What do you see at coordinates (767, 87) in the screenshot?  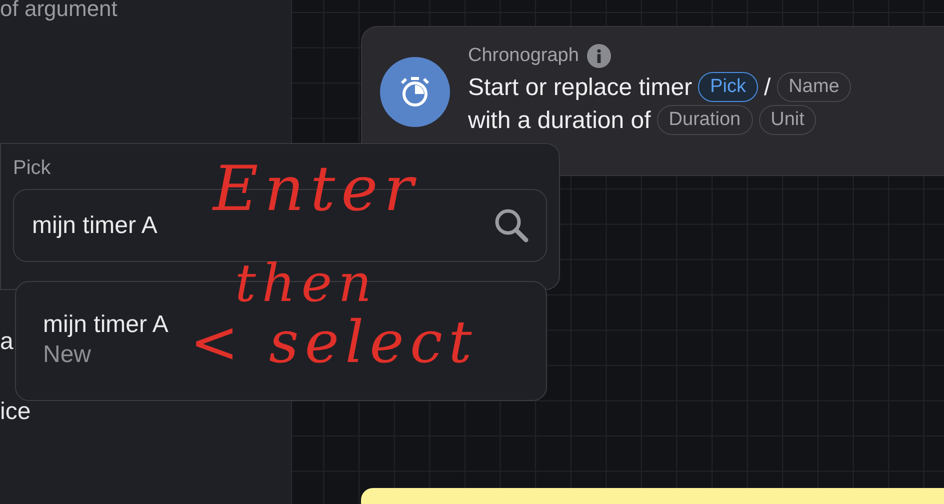 I see `node-sentence: /` at bounding box center [767, 87].